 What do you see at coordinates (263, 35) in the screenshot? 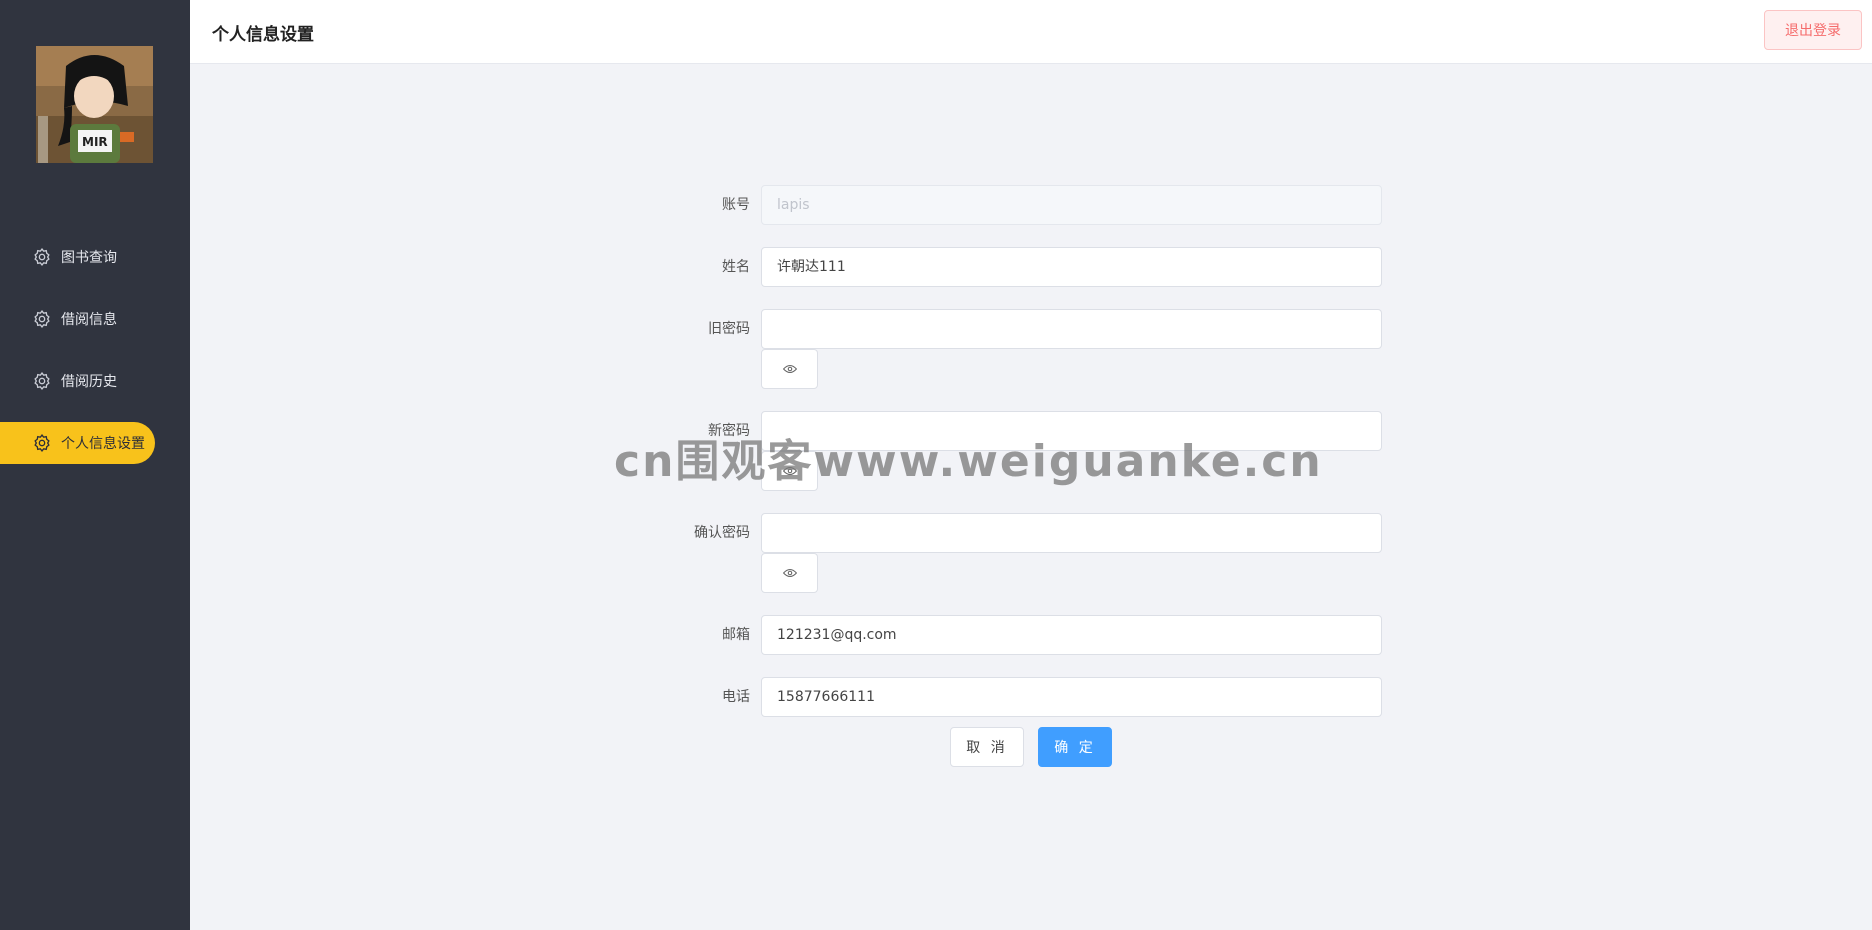
I see `page-title: 个人信息设置` at bounding box center [263, 35].